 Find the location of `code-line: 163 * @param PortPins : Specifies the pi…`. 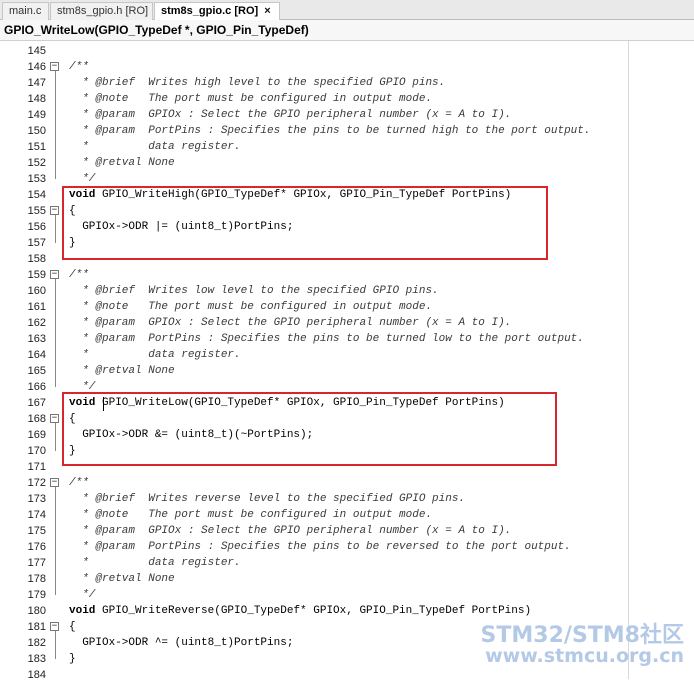

code-line: 163 * @param PortPins : Specifies the pi… is located at coordinates (347, 339).